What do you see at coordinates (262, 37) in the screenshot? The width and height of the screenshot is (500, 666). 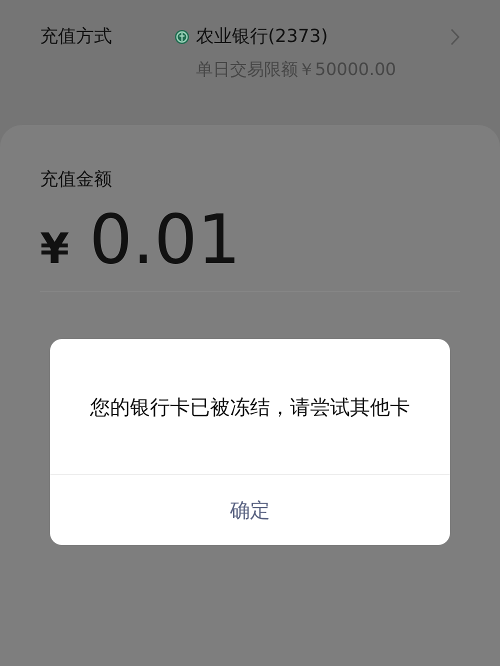 I see `bank-card-selector: 农业银行(2373)` at bounding box center [262, 37].